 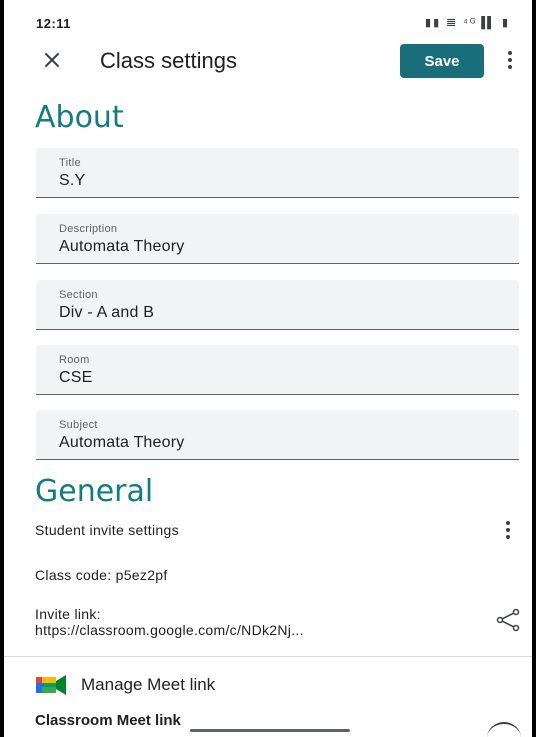 What do you see at coordinates (277, 370) in the screenshot?
I see `room-field: Room CSE` at bounding box center [277, 370].